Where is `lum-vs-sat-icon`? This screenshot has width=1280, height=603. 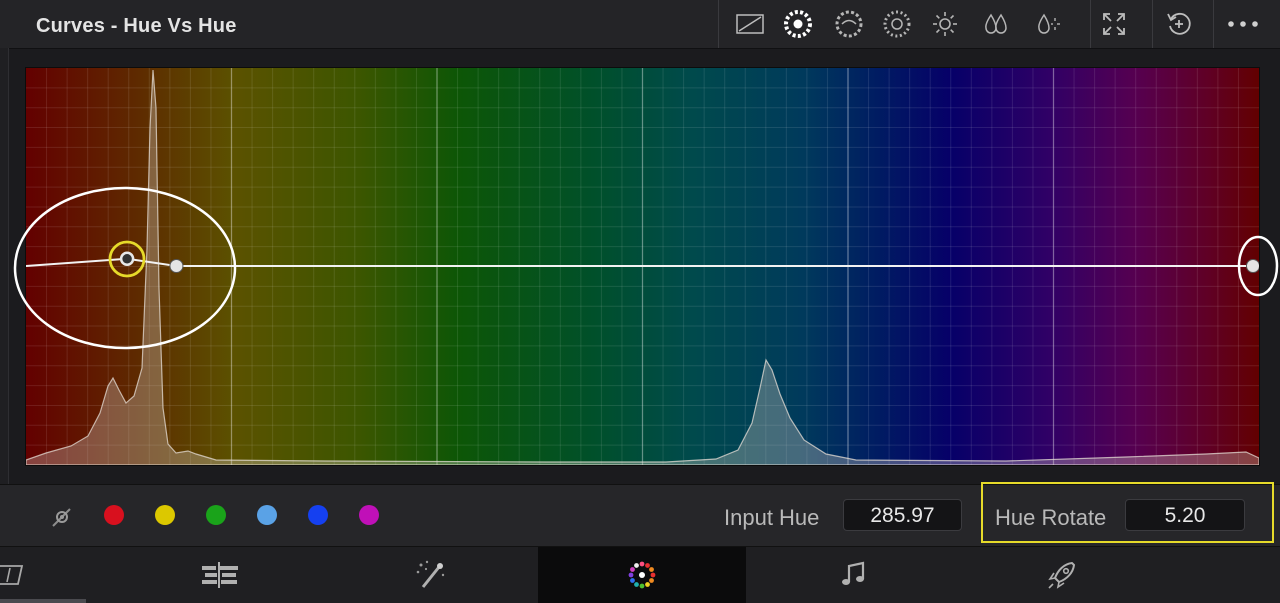 lum-vs-sat-icon is located at coordinates (945, 24).